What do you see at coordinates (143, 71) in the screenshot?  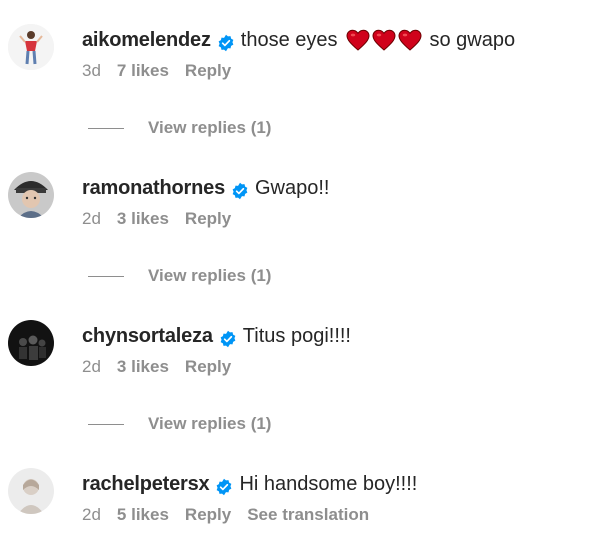 I see `likes-count: 7 likes` at bounding box center [143, 71].